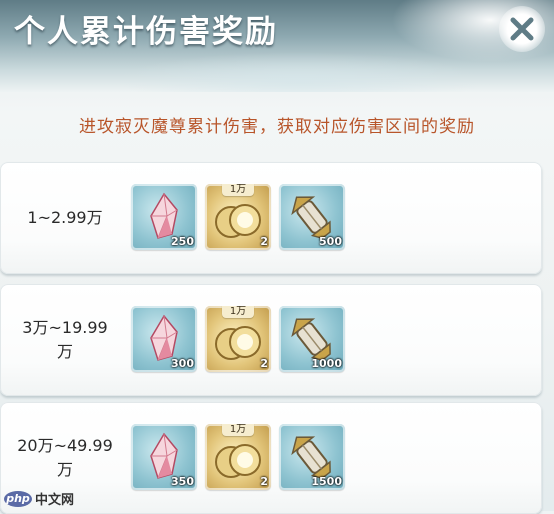 The image size is (554, 514). Describe the element at coordinates (326, 481) in the screenshot. I see `item-quantity: 1500` at that location.